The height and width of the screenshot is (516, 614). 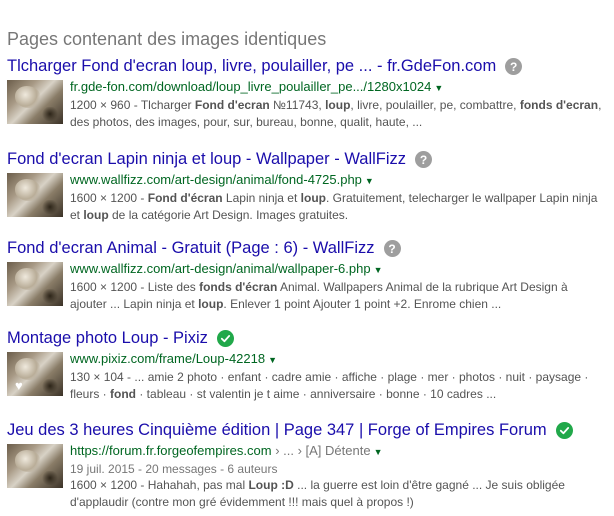 What do you see at coordinates (297, 105) in the screenshot?
I see `snippet-text: №11743,` at bounding box center [297, 105].